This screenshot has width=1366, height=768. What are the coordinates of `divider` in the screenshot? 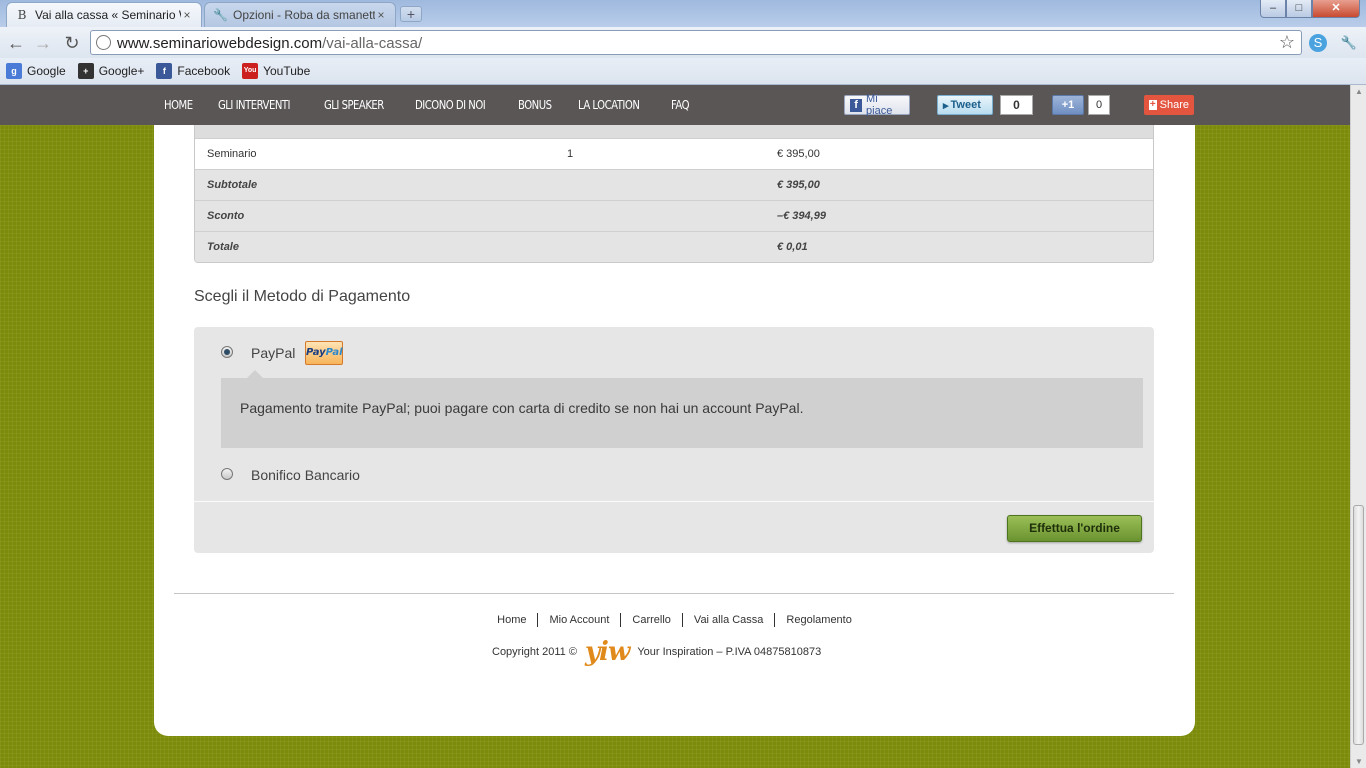 It's located at (674, 501).